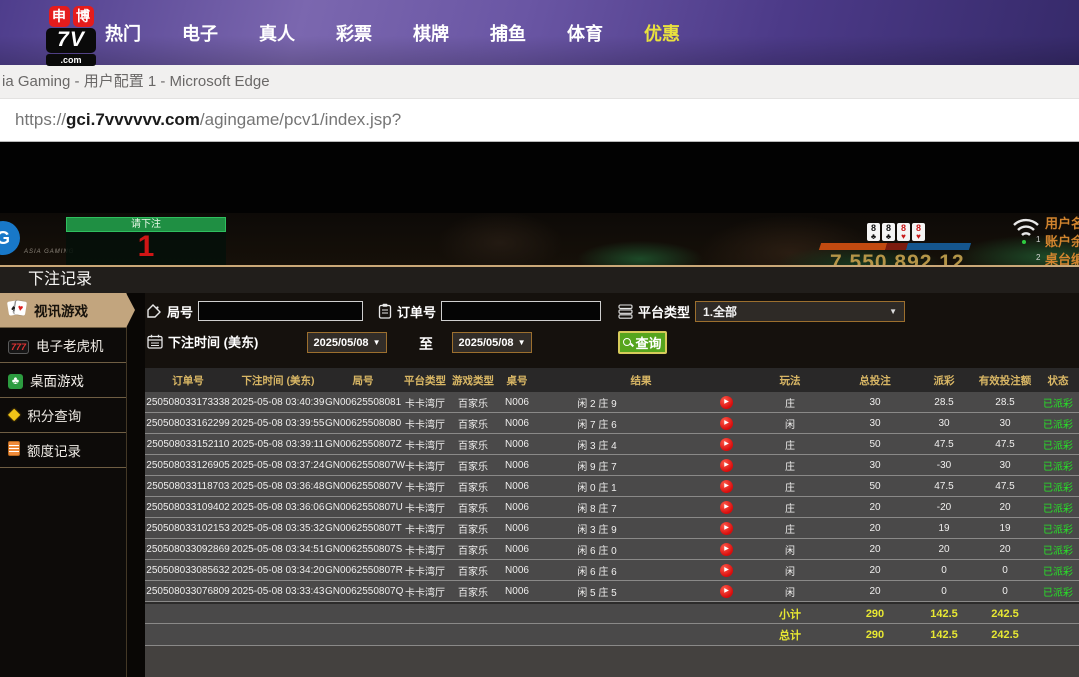 The height and width of the screenshot is (677, 1079). Describe the element at coordinates (597, 467) in the screenshot. I see `result-text: 闲 9 庄 7` at that location.